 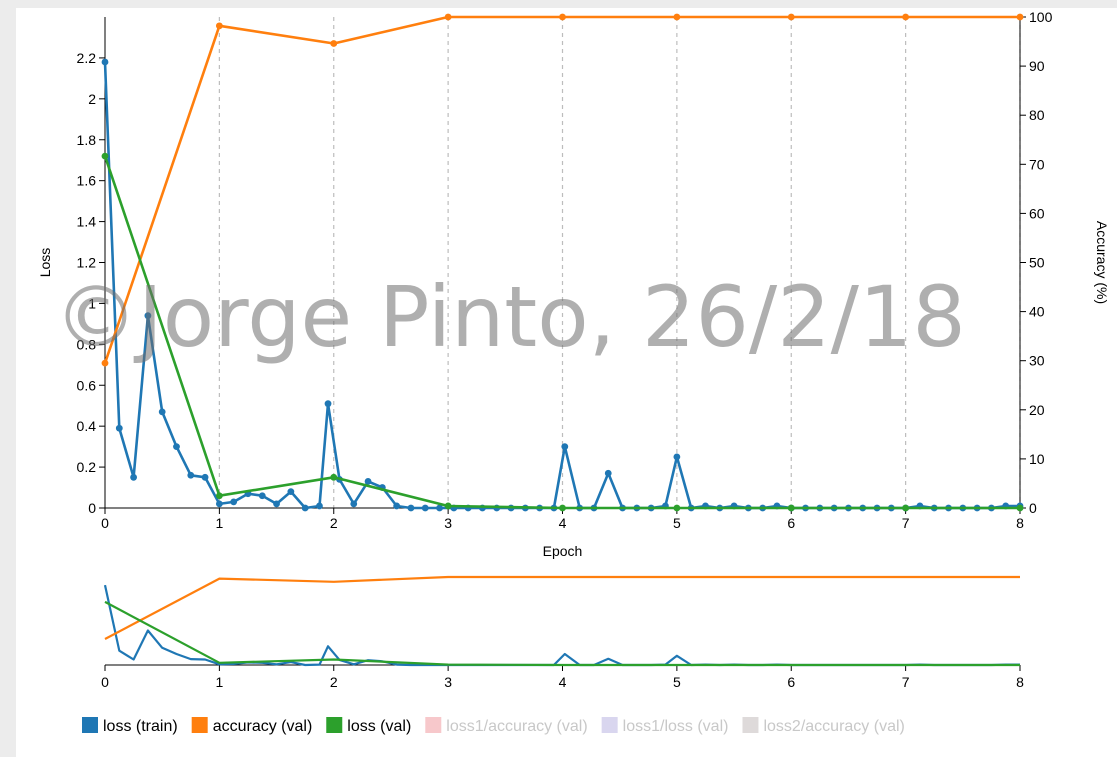 I want to click on y-right-tick-label: 20, so click(x=1037, y=410).